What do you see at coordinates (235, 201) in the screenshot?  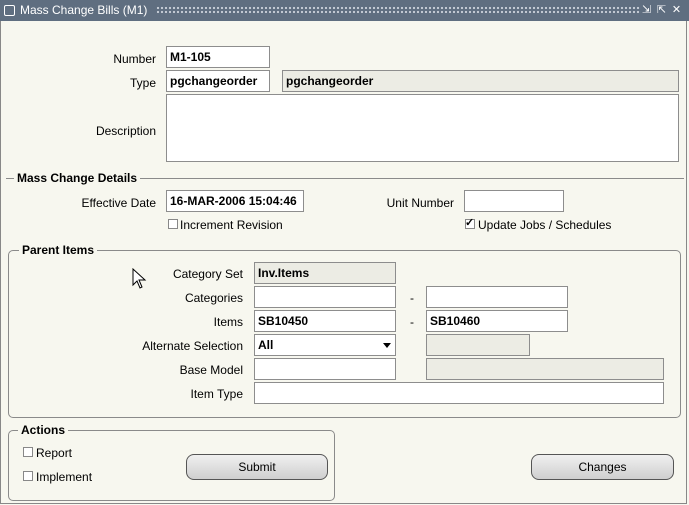 I see `effective-date-field: 16-MAR-2006 15:04:46` at bounding box center [235, 201].